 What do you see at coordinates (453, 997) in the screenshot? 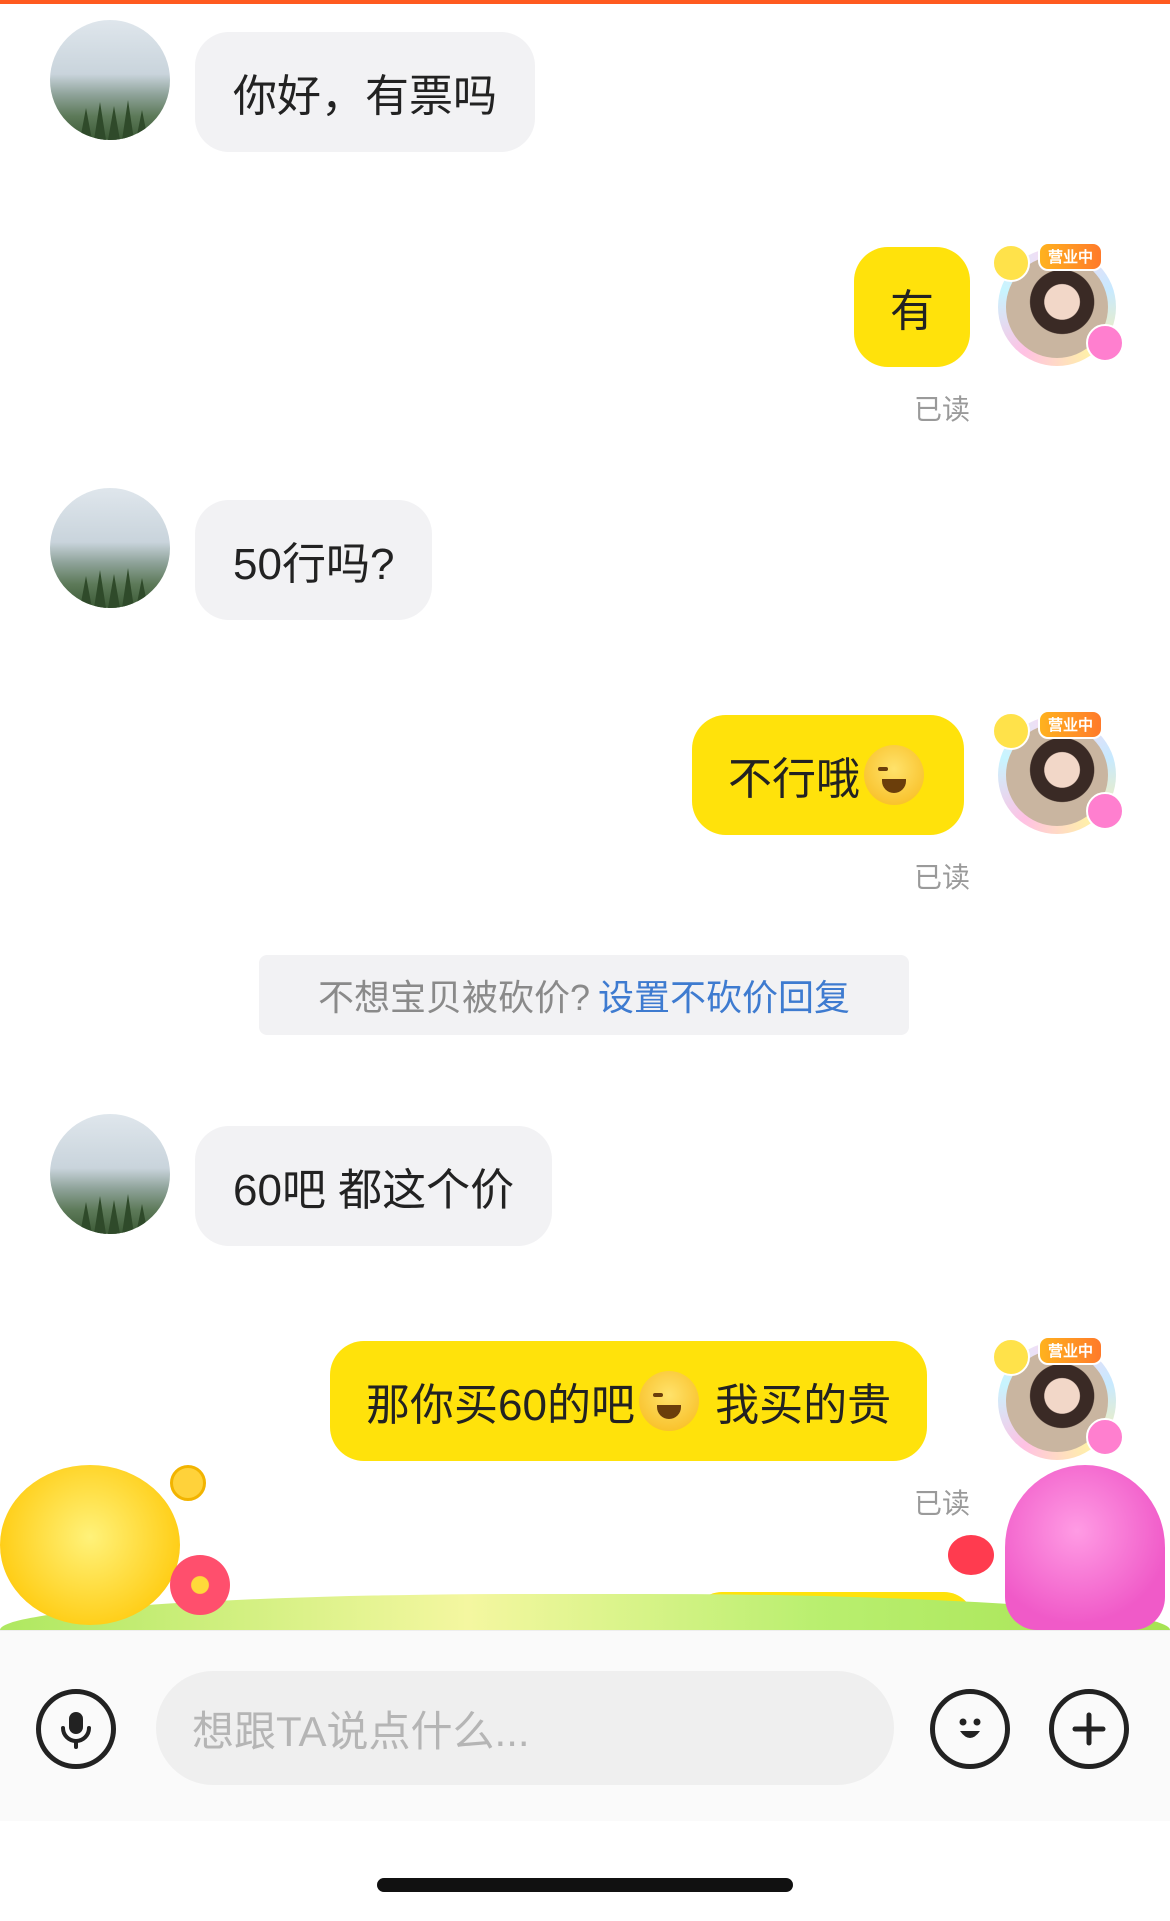
I see `notice-text: 不想宝贝被砍价?` at bounding box center [453, 997].